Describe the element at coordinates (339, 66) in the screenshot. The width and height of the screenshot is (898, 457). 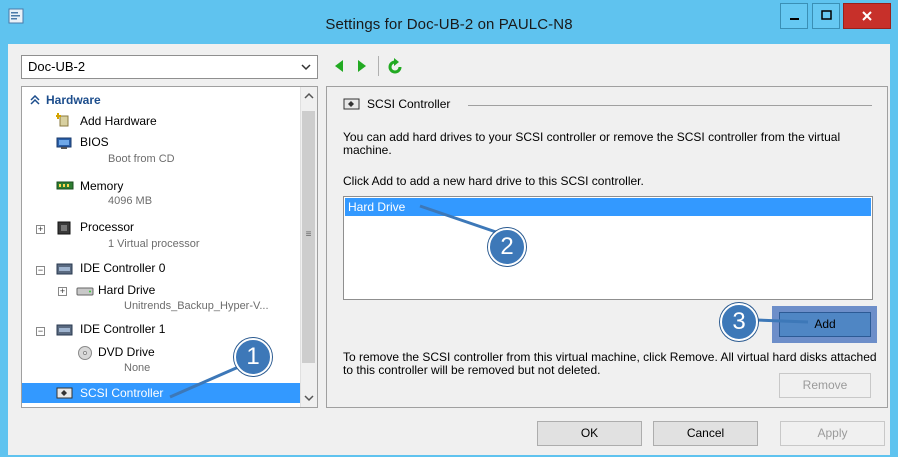
I see `back-arrow-icon` at that location.